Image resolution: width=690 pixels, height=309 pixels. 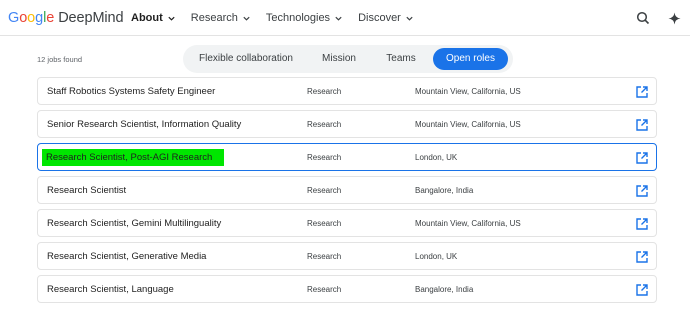 I want to click on nav-research-label: Research, so click(x=214, y=18).